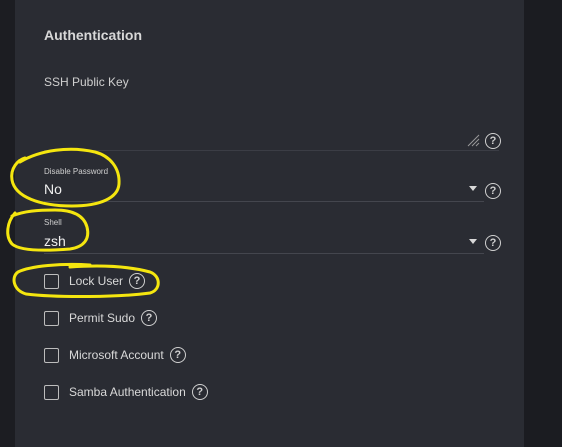 This screenshot has height=447, width=562. What do you see at coordinates (51, 281) in the screenshot?
I see `lock-user-checkbox` at bounding box center [51, 281].